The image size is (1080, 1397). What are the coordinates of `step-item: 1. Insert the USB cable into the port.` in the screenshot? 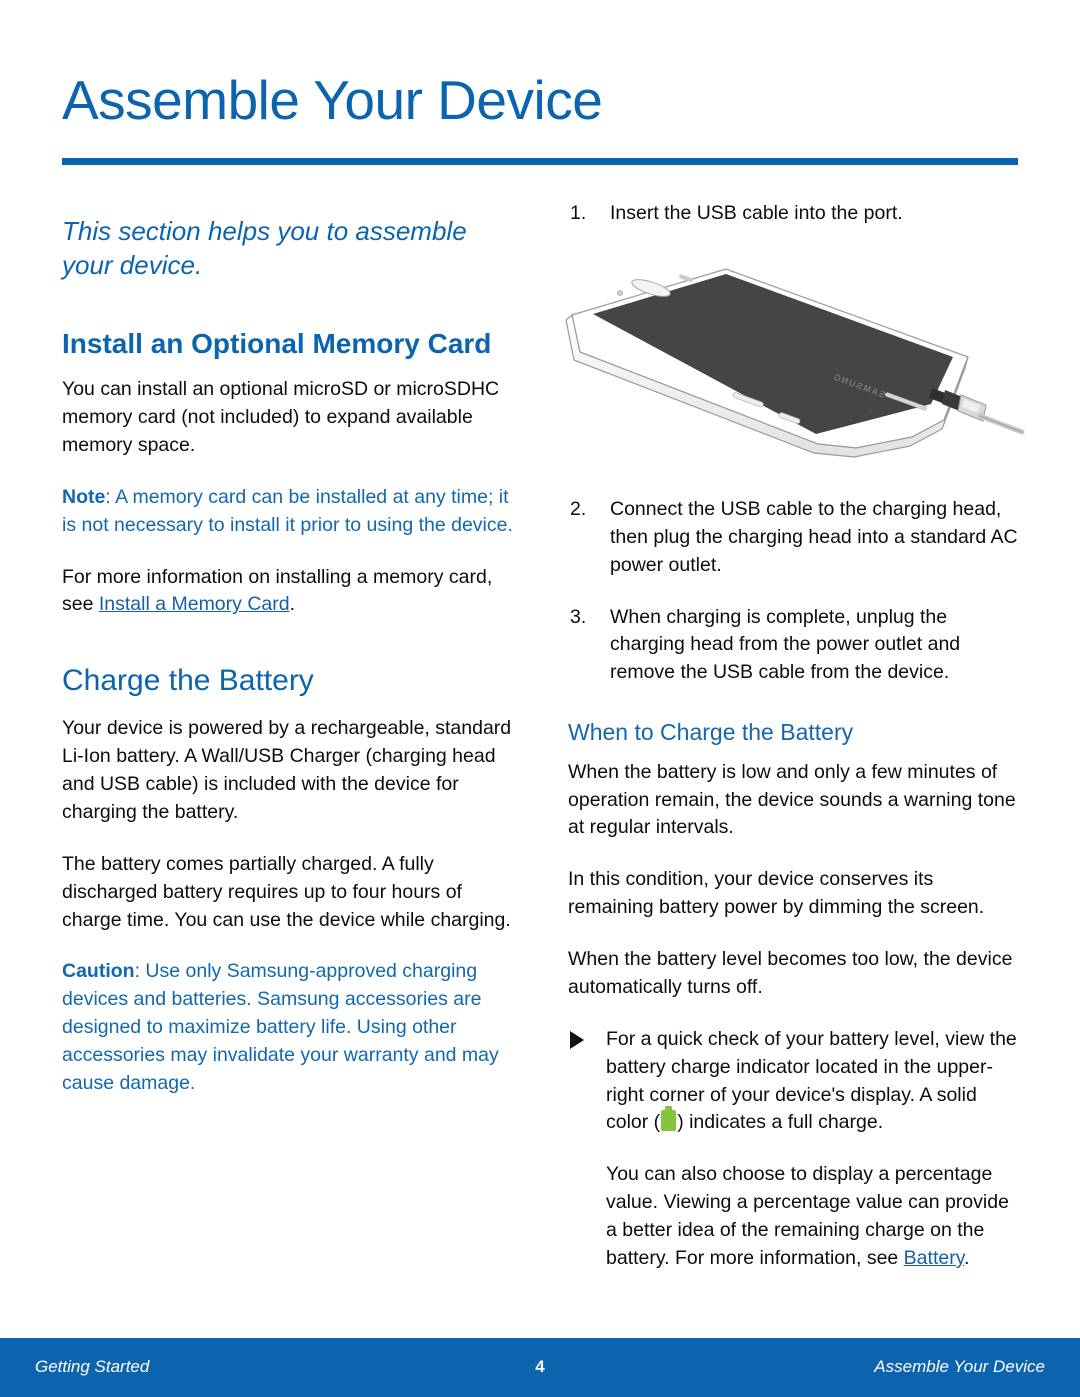 It's located at (795, 214).